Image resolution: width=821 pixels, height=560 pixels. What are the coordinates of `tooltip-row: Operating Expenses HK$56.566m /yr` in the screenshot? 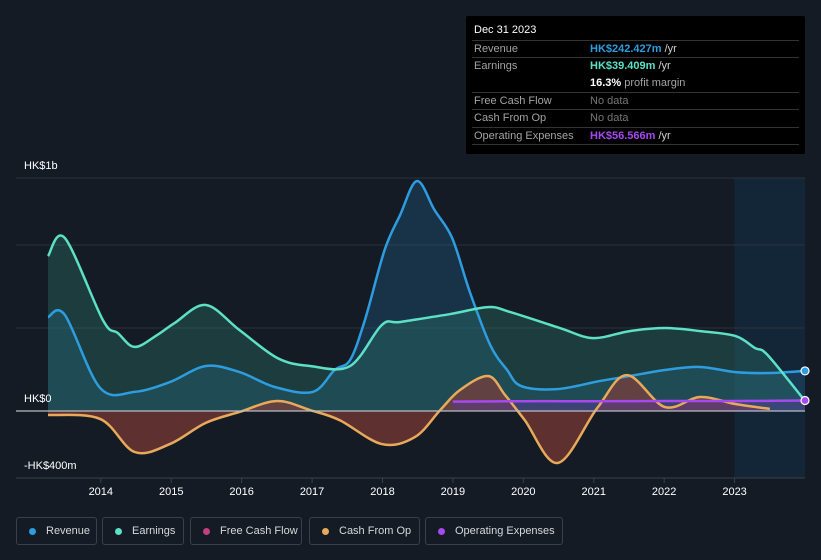 It's located at (635, 135).